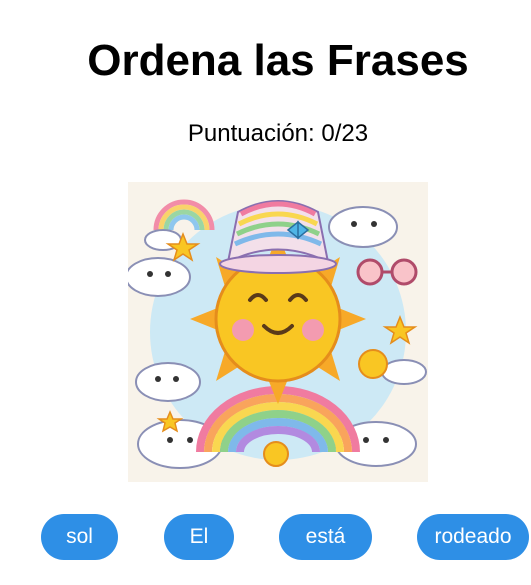 This screenshot has width=531, height=585. Describe the element at coordinates (278, 133) in the screenshot. I see `score-label: Puntuación: 0/23` at that location.